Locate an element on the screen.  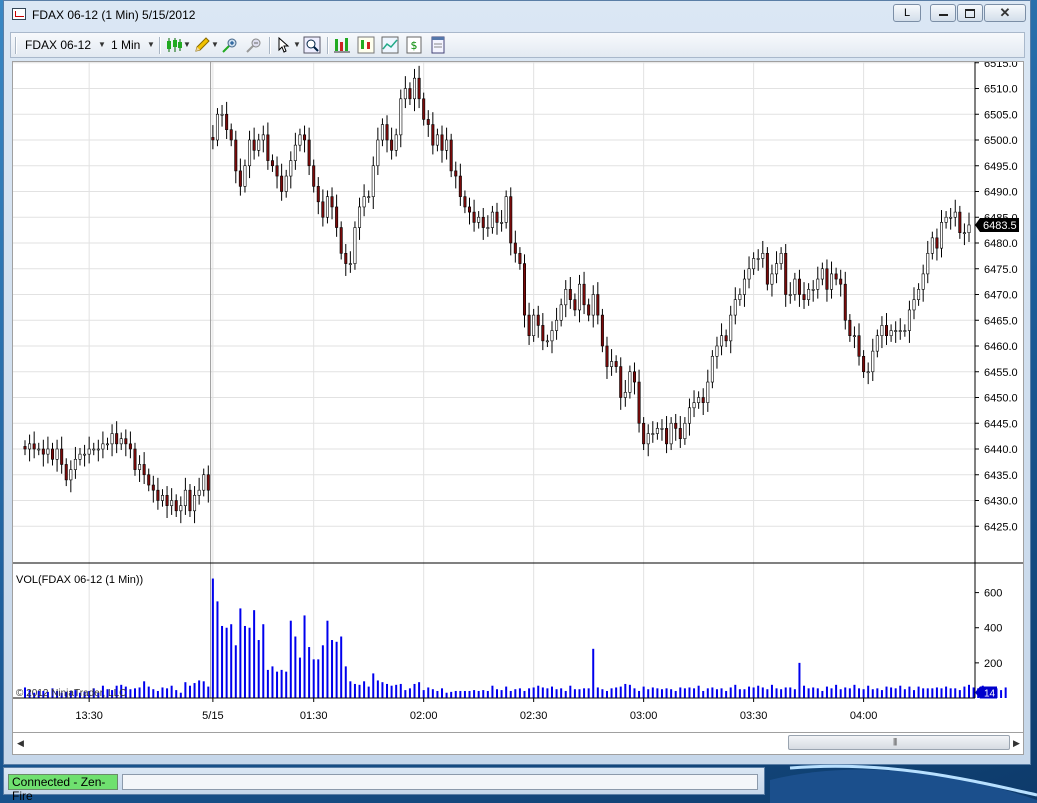
drawing-tools-dropdown-icon: ▼ is located at coordinates (215, 45).